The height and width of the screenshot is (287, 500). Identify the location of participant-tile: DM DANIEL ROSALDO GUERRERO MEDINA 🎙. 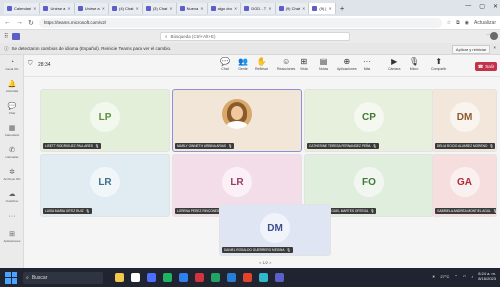
(275, 230).